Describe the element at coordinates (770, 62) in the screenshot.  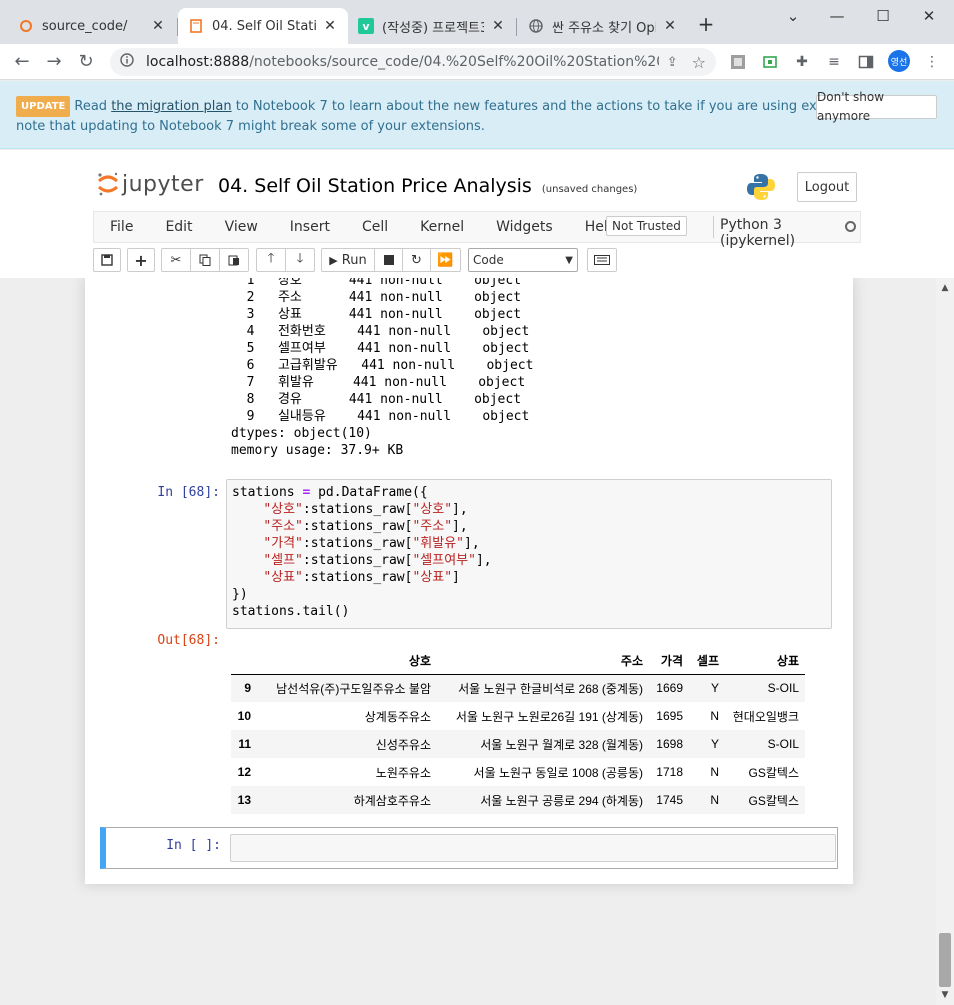
I see `extension-green-icon` at that location.